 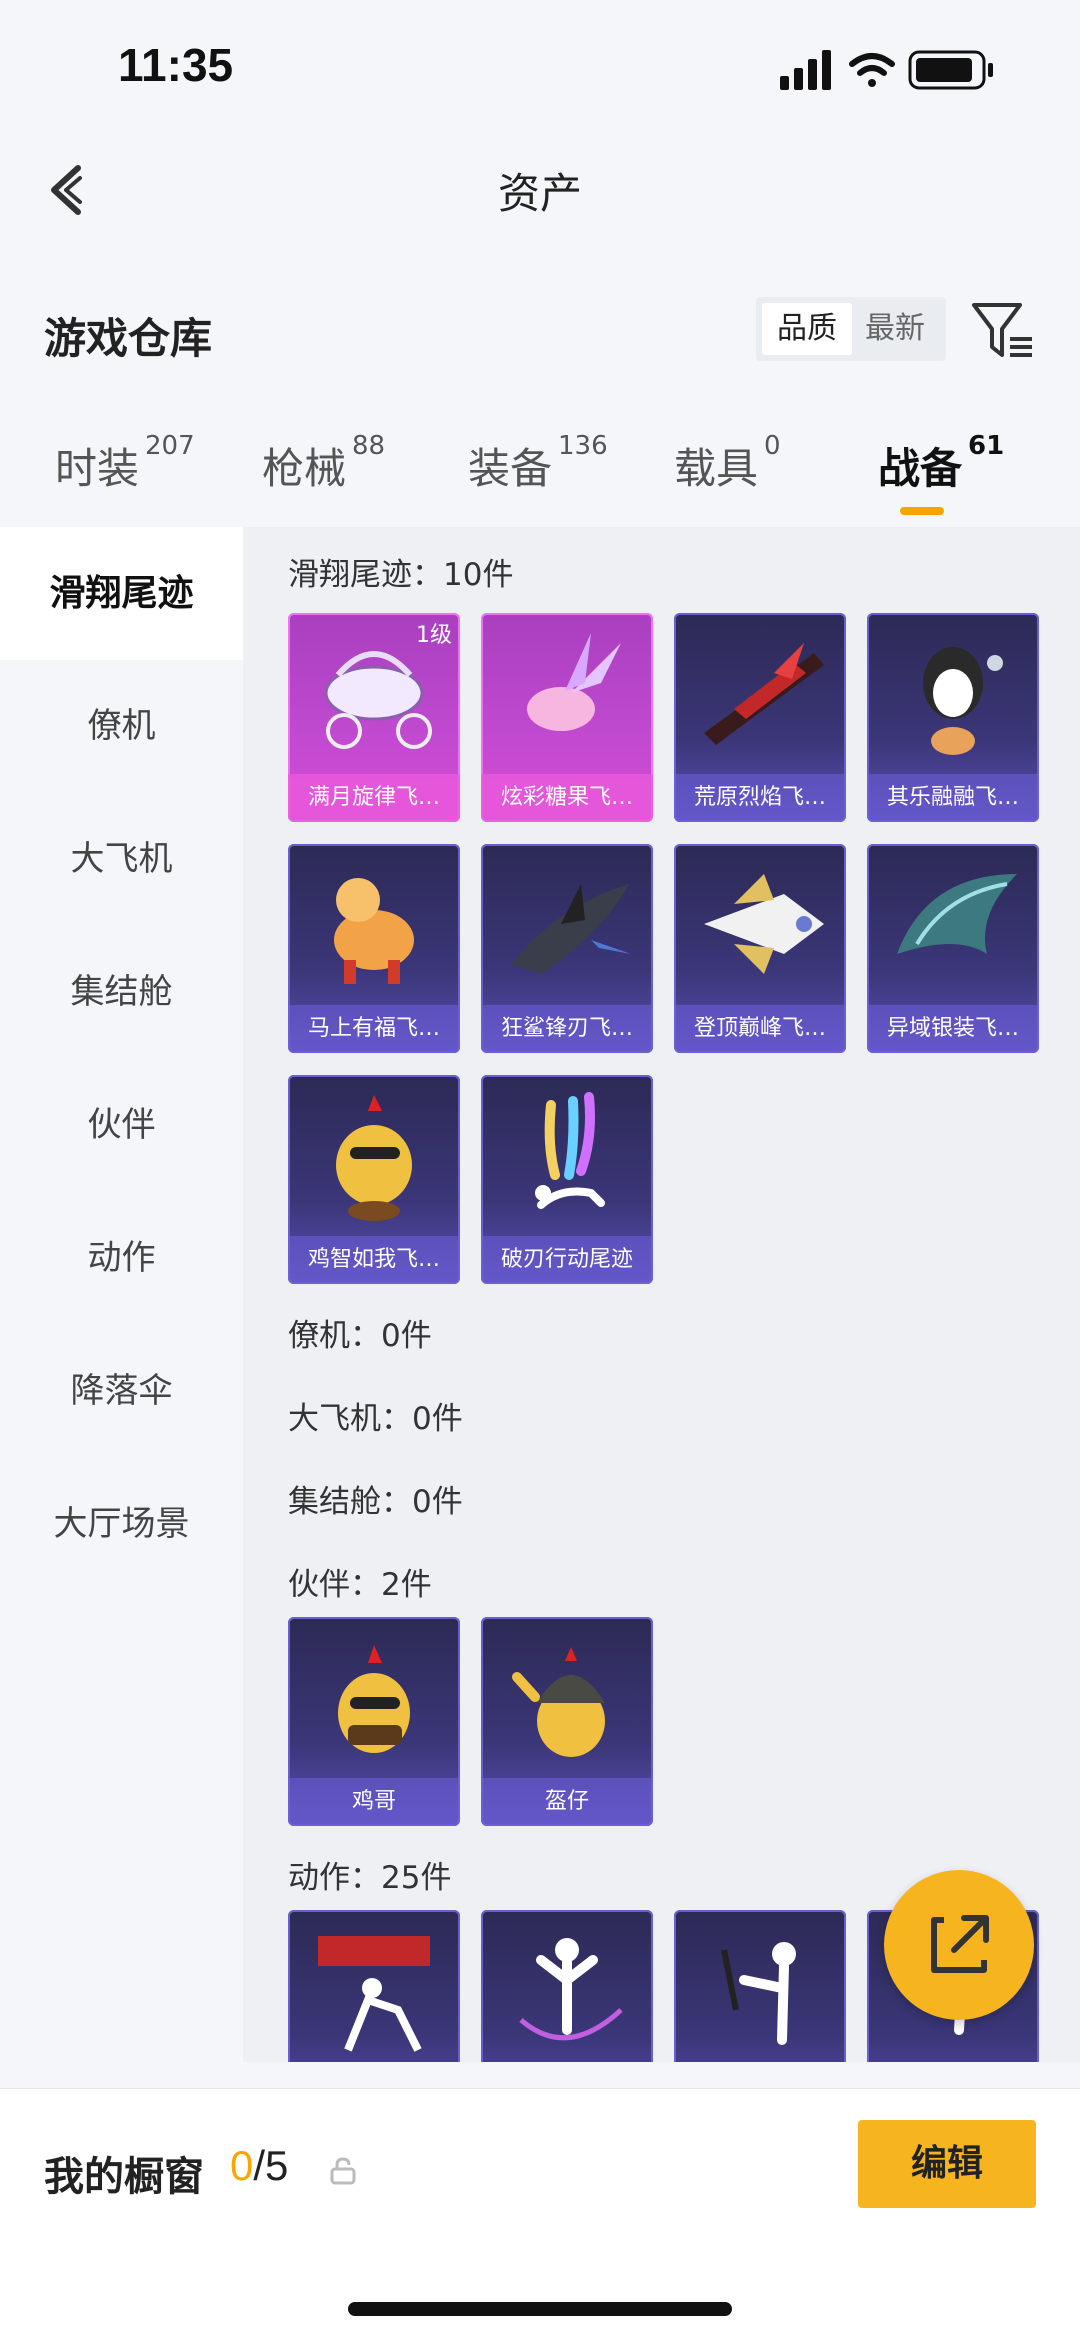 What do you see at coordinates (957, 914) in the screenshot?
I see `wing-art` at bounding box center [957, 914].